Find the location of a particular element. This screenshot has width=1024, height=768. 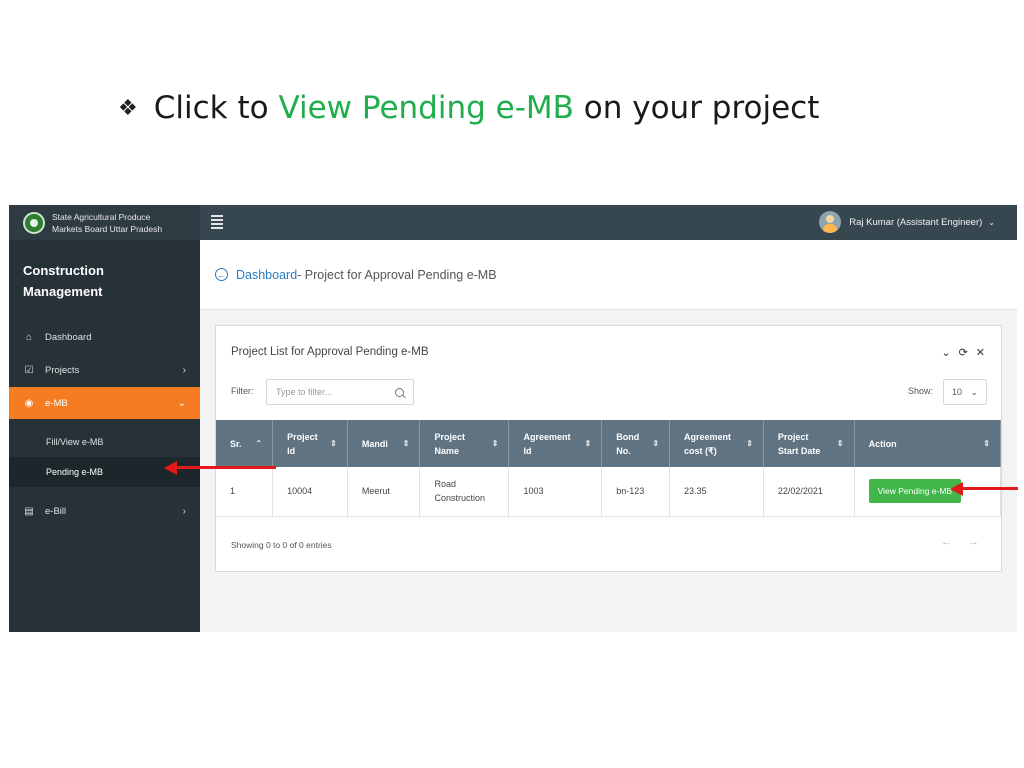

user-name: Raj Kumar (Assistant Engineer) is located at coordinates (916, 222).